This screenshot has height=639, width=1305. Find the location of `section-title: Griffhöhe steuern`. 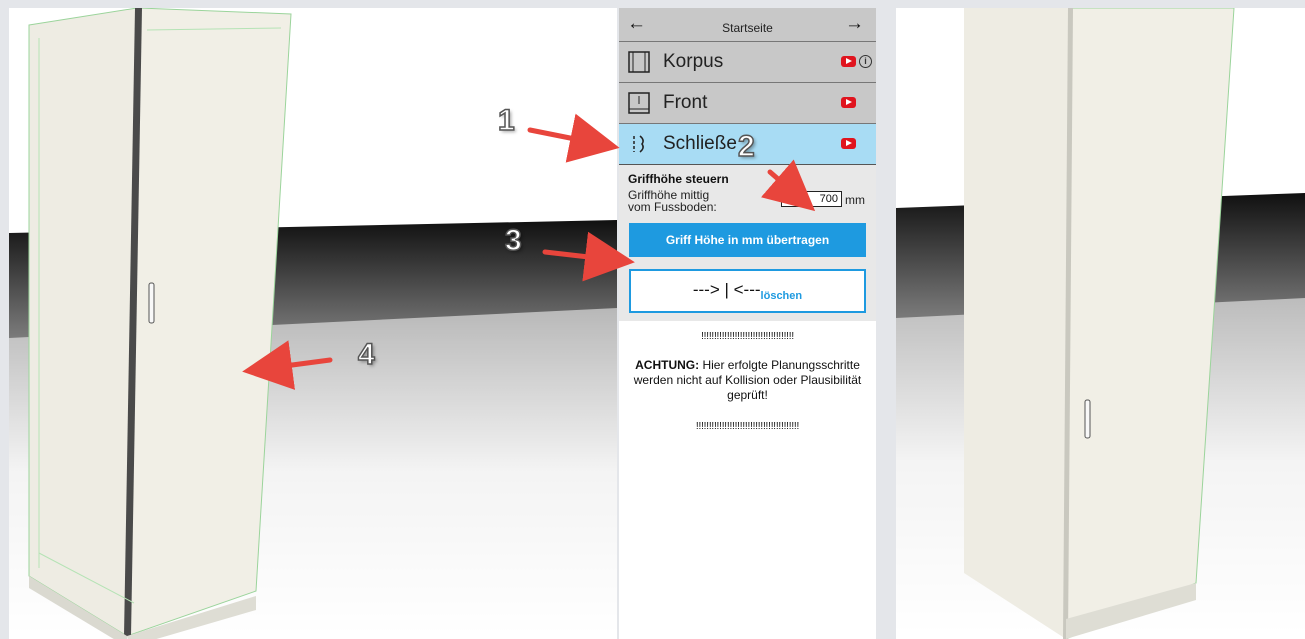

section-title: Griffhöhe steuern is located at coordinates (678, 179).